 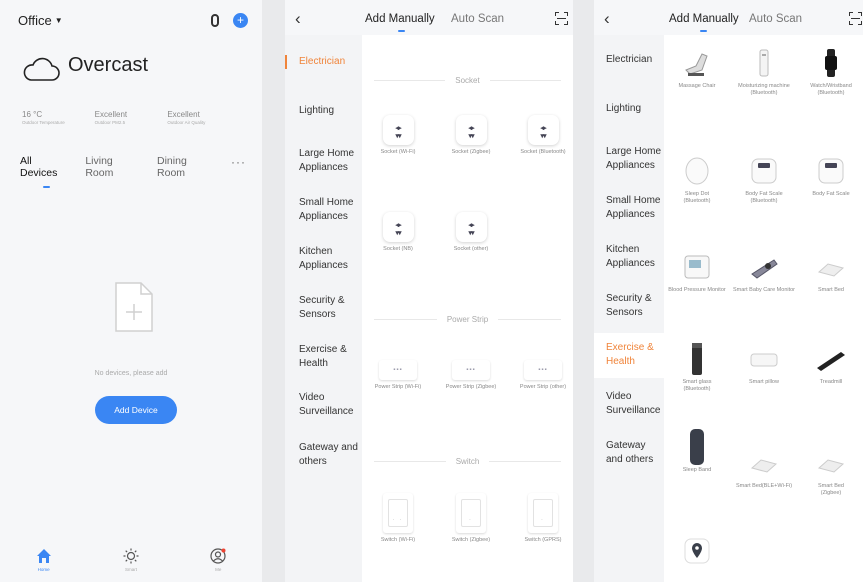 I want to click on device-smart-bed-zigbee: Smart Bed (Zigbee), so click(x=830, y=472).